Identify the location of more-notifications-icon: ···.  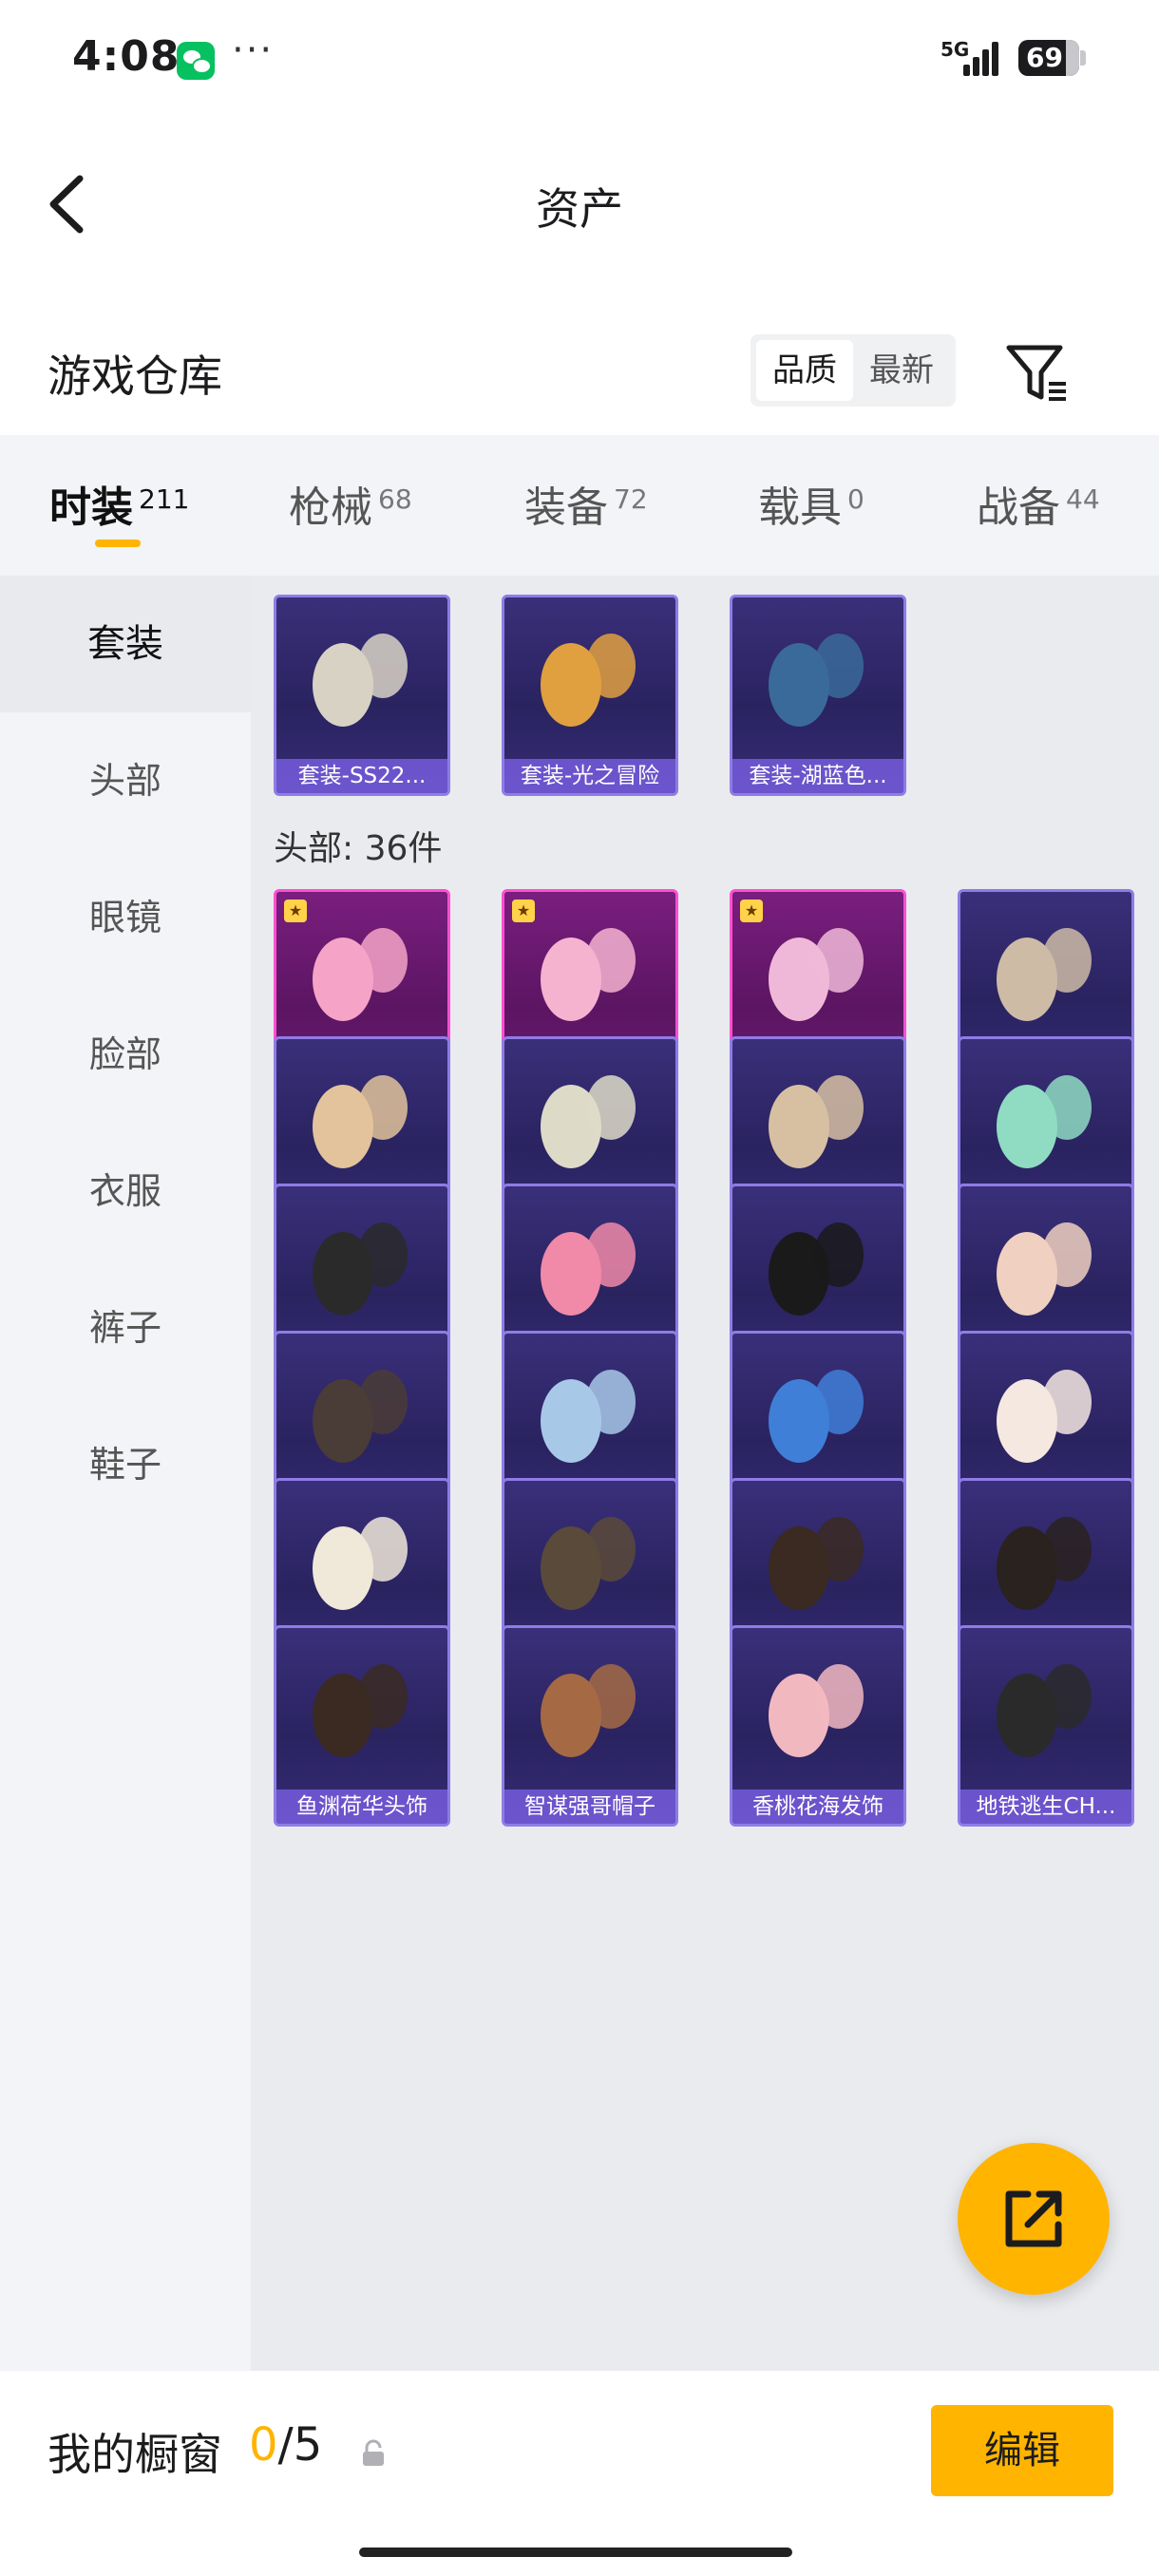
(253, 50).